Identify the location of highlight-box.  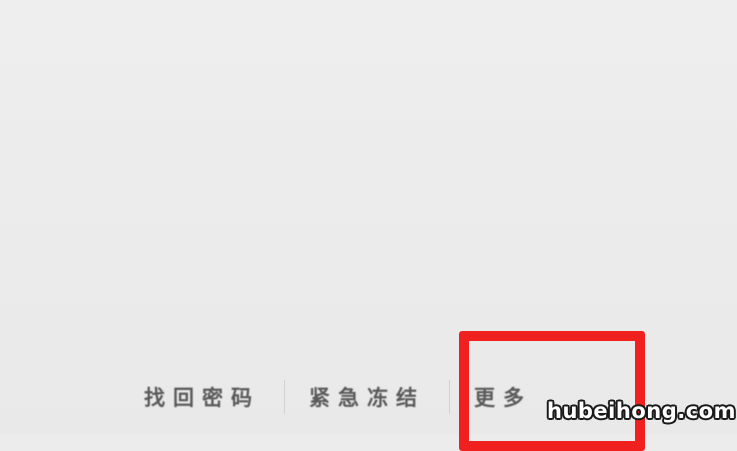
(552, 391).